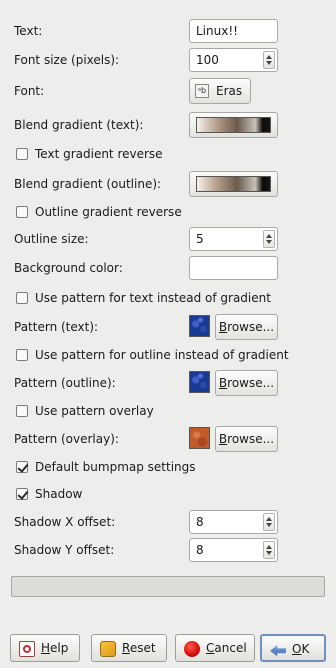 The width and height of the screenshot is (336, 668). What do you see at coordinates (168, 239) in the screenshot?
I see `outline-size-row: Outline size: 5` at bounding box center [168, 239].